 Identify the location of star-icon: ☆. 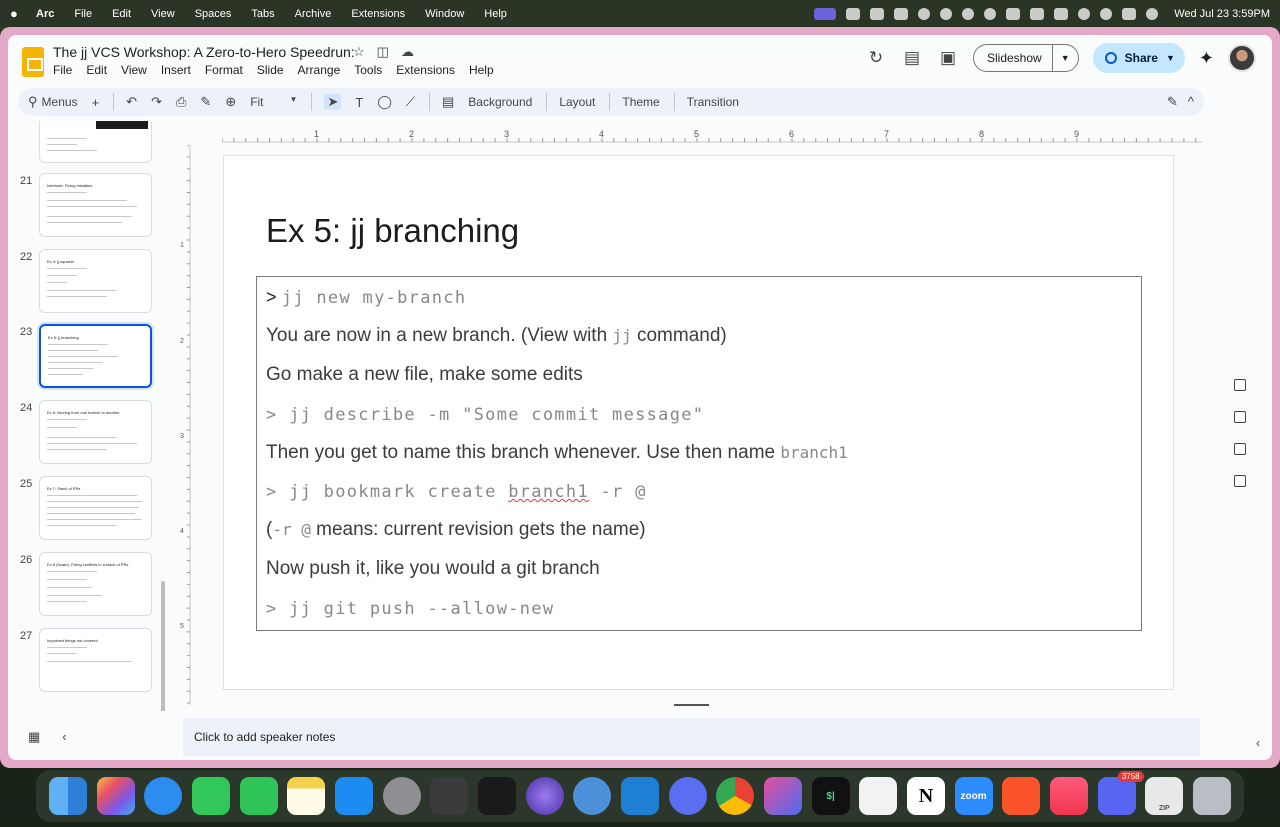
(359, 52).